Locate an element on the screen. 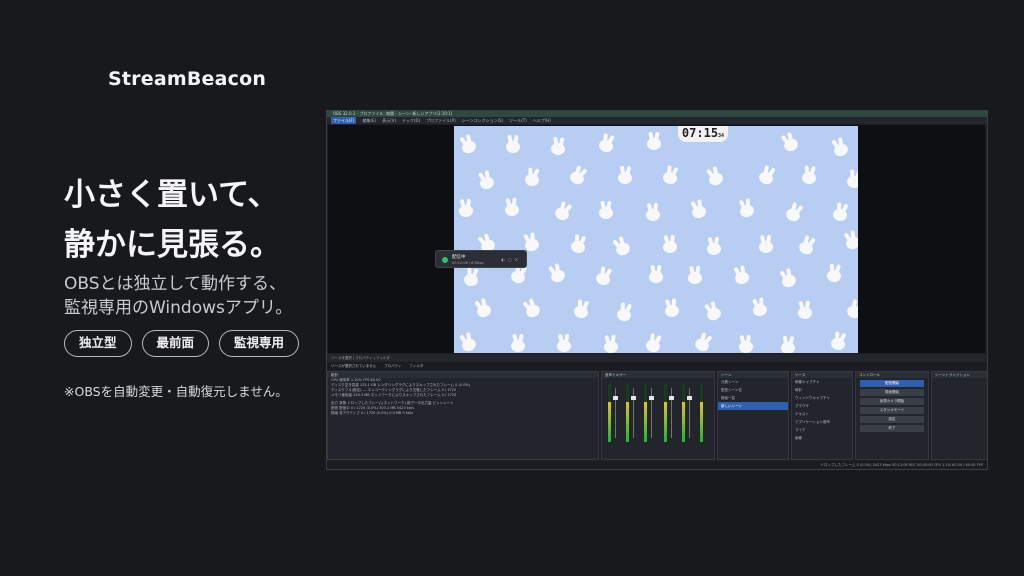 The image size is (1024, 576). source-item: ウィンドウキャプチャ is located at coordinates (822, 398).